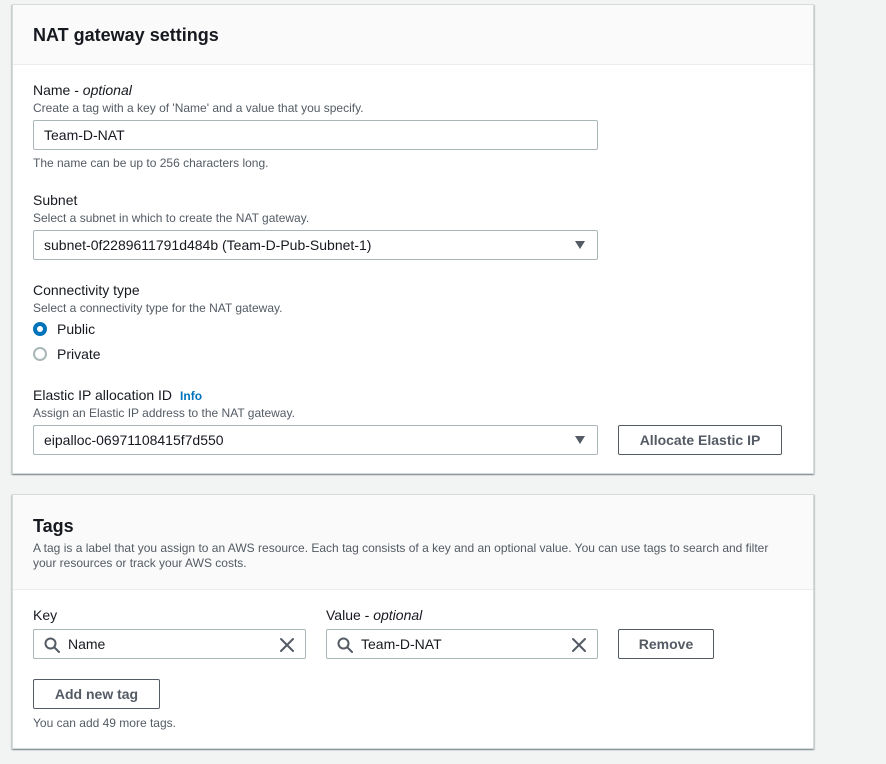 This screenshot has height=764, width=886. What do you see at coordinates (398, 615) in the screenshot?
I see `tag-value-optional-text: optional` at bounding box center [398, 615].